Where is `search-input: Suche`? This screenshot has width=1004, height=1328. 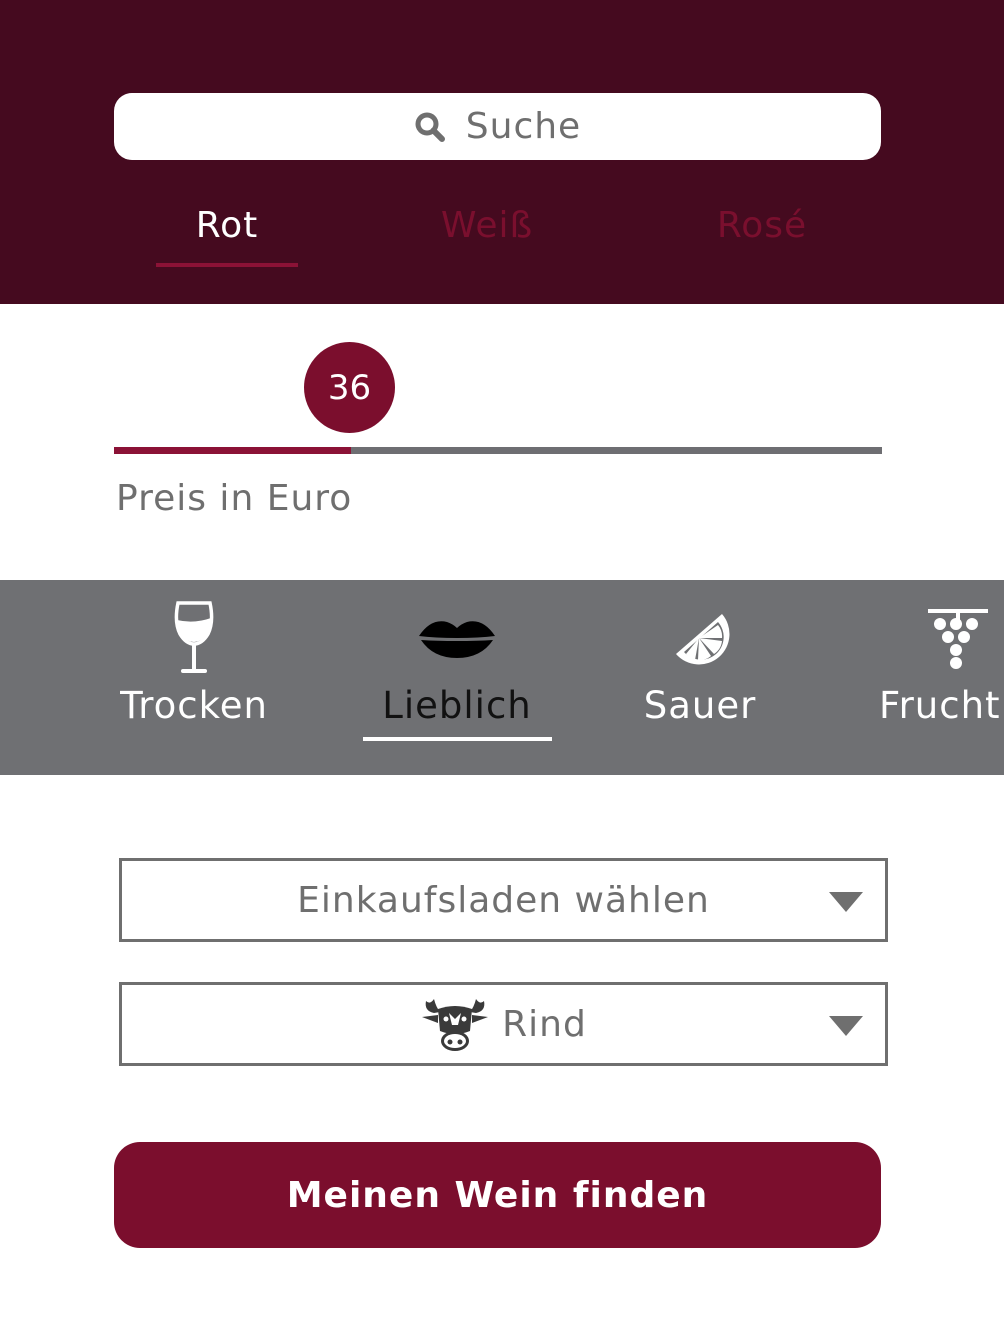 search-input: Suche is located at coordinates (497, 126).